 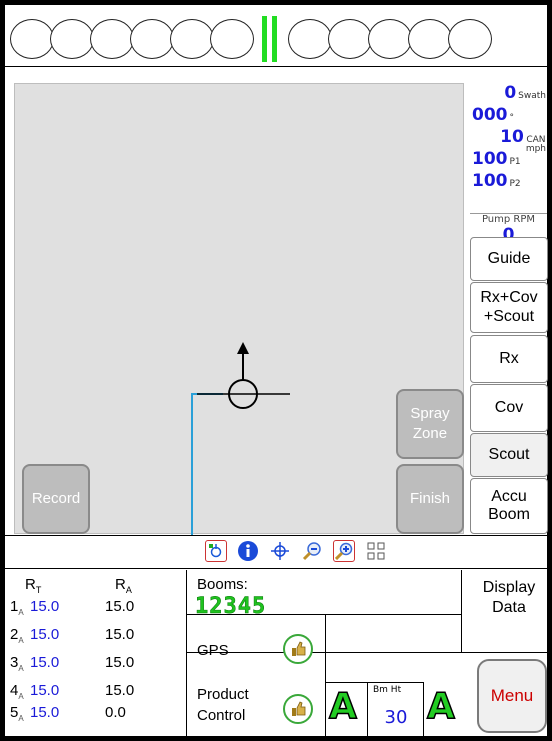 What do you see at coordinates (509, 506) in the screenshot?
I see `accu-boom-button: Accu Boom` at bounding box center [509, 506].